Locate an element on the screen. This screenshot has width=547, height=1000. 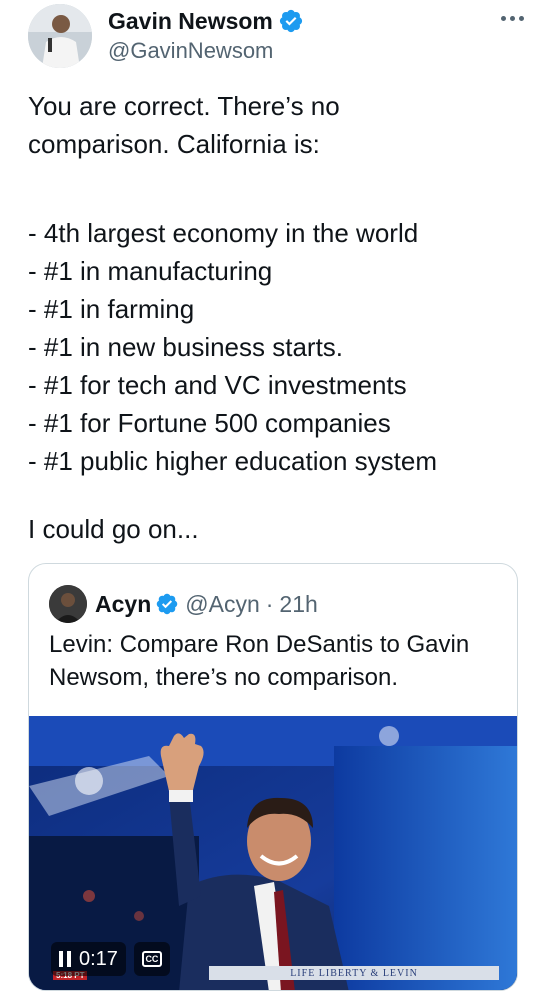
author-name: Gavin Newsom is located at coordinates (190, 21).